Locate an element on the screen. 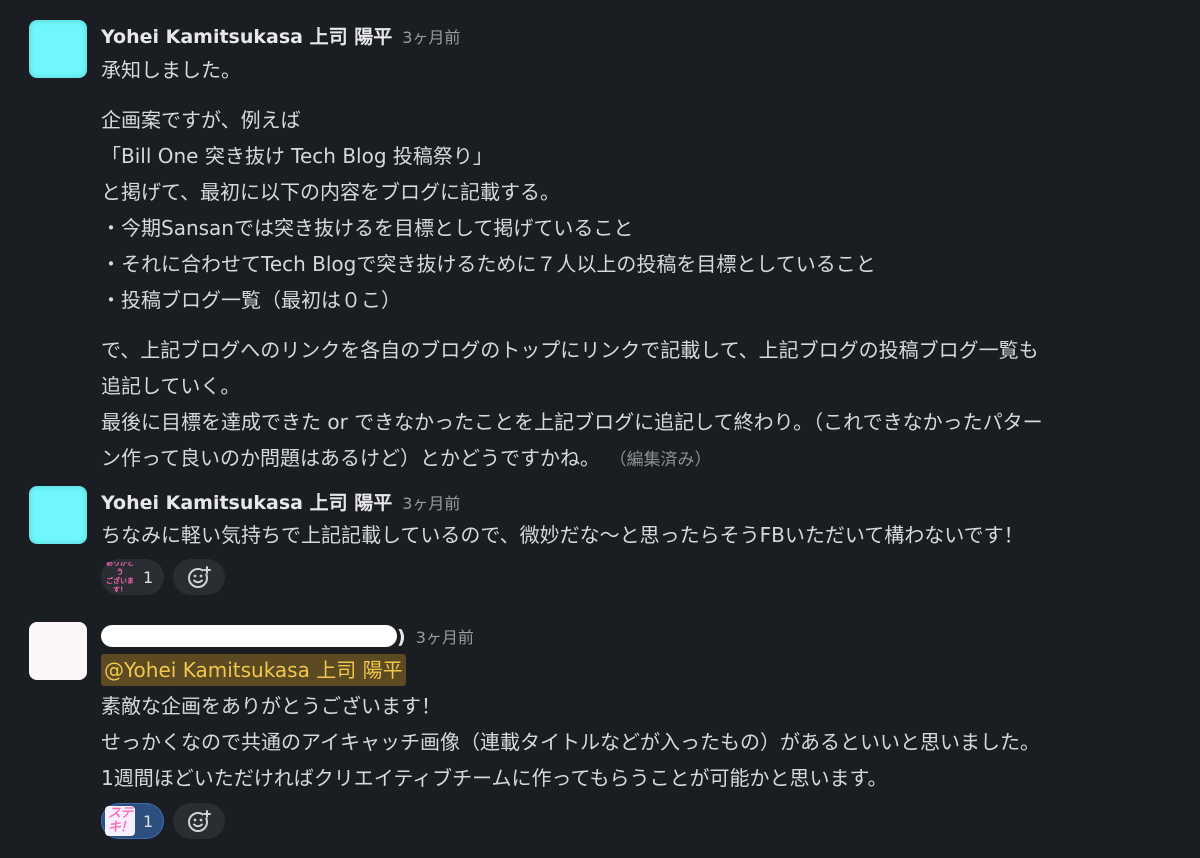 Image resolution: width=1200 pixels, height=858 pixels. reaction-bar: ステキ！ 1 is located at coordinates (163, 821).